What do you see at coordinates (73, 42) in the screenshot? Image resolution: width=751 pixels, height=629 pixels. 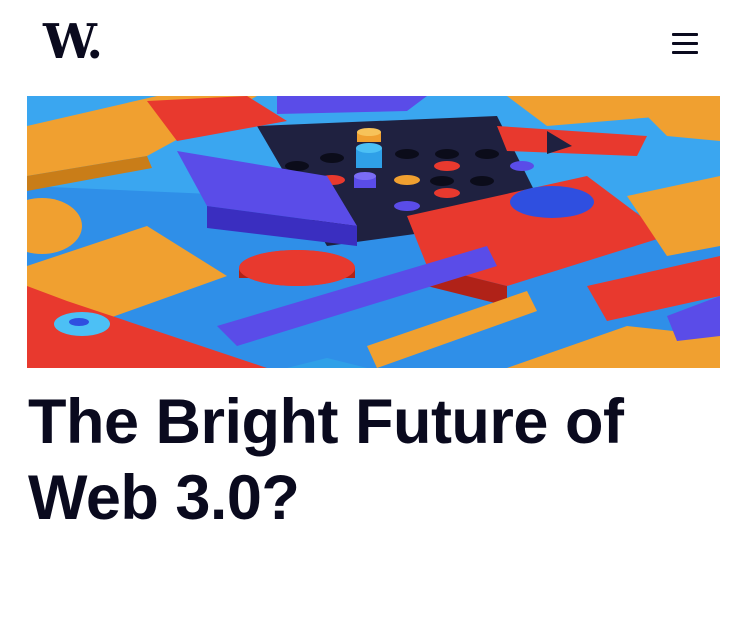 I see `site-logo: W.` at bounding box center [73, 42].